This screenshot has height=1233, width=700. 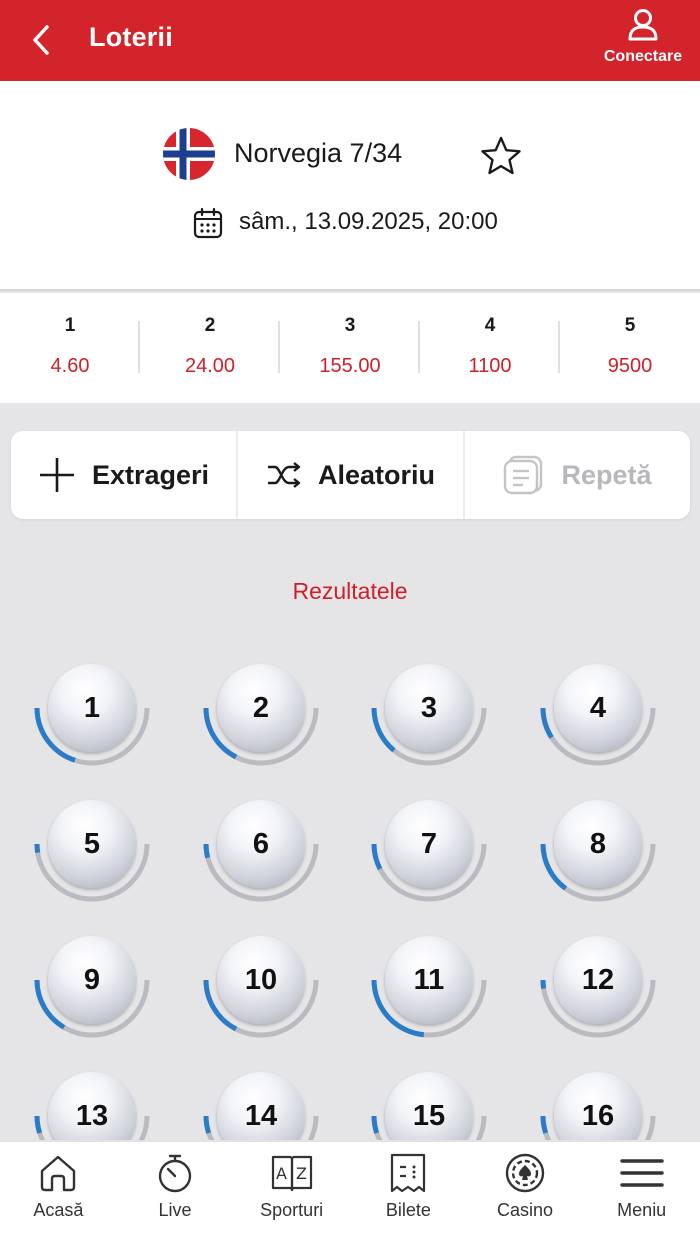 I want to click on hamburger-icon, so click(x=641, y=1173).